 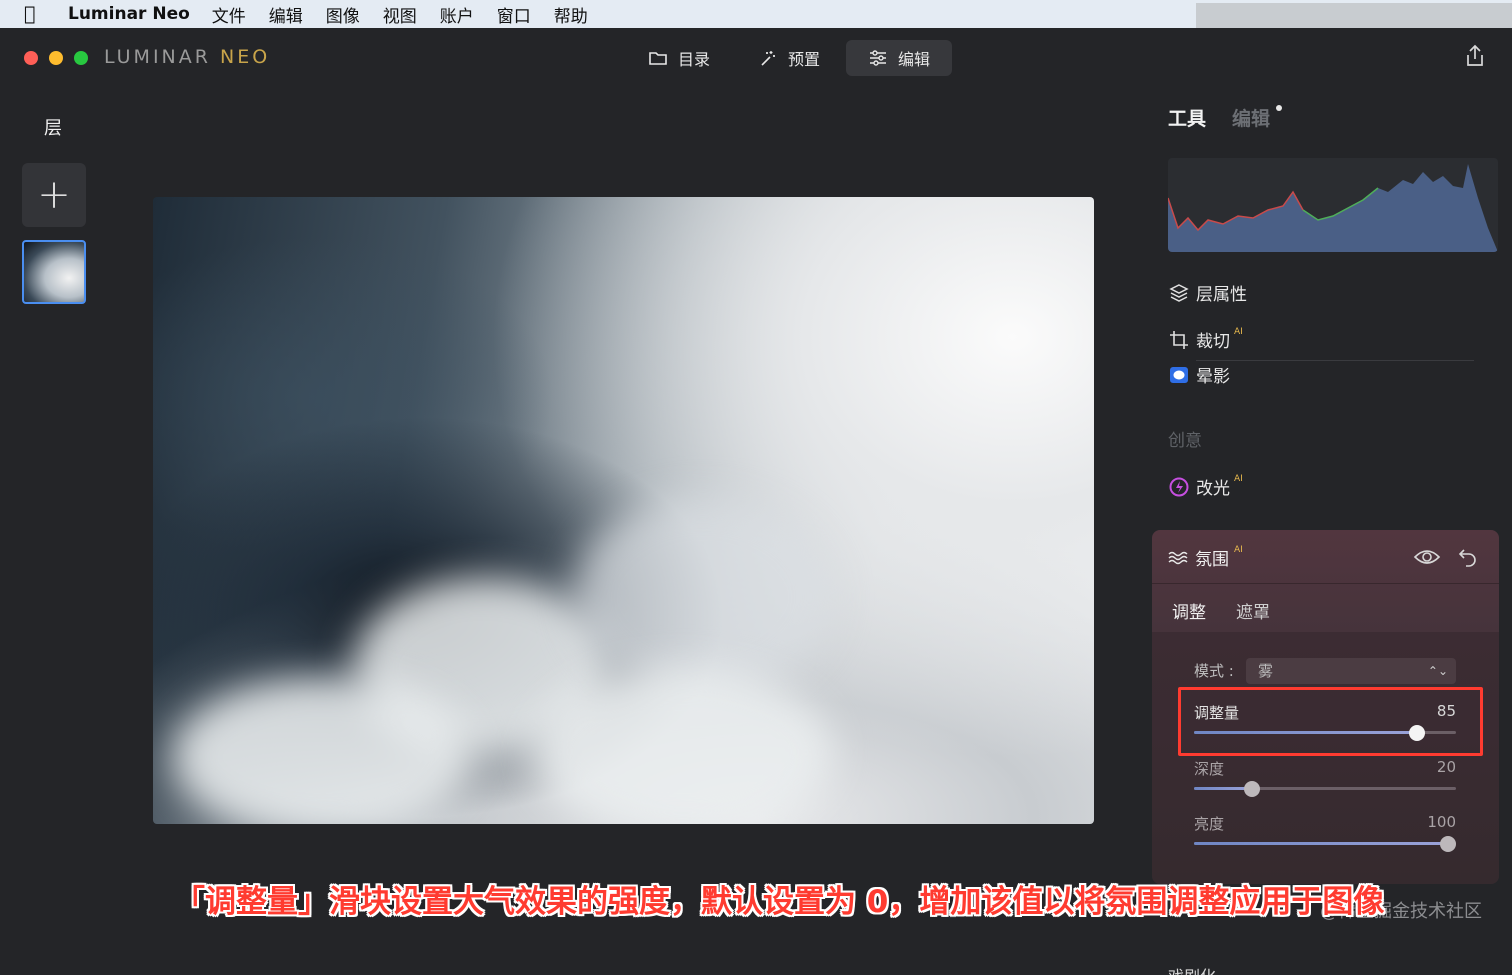 I want to click on nav-catalog-button: 目录, so click(x=679, y=58).